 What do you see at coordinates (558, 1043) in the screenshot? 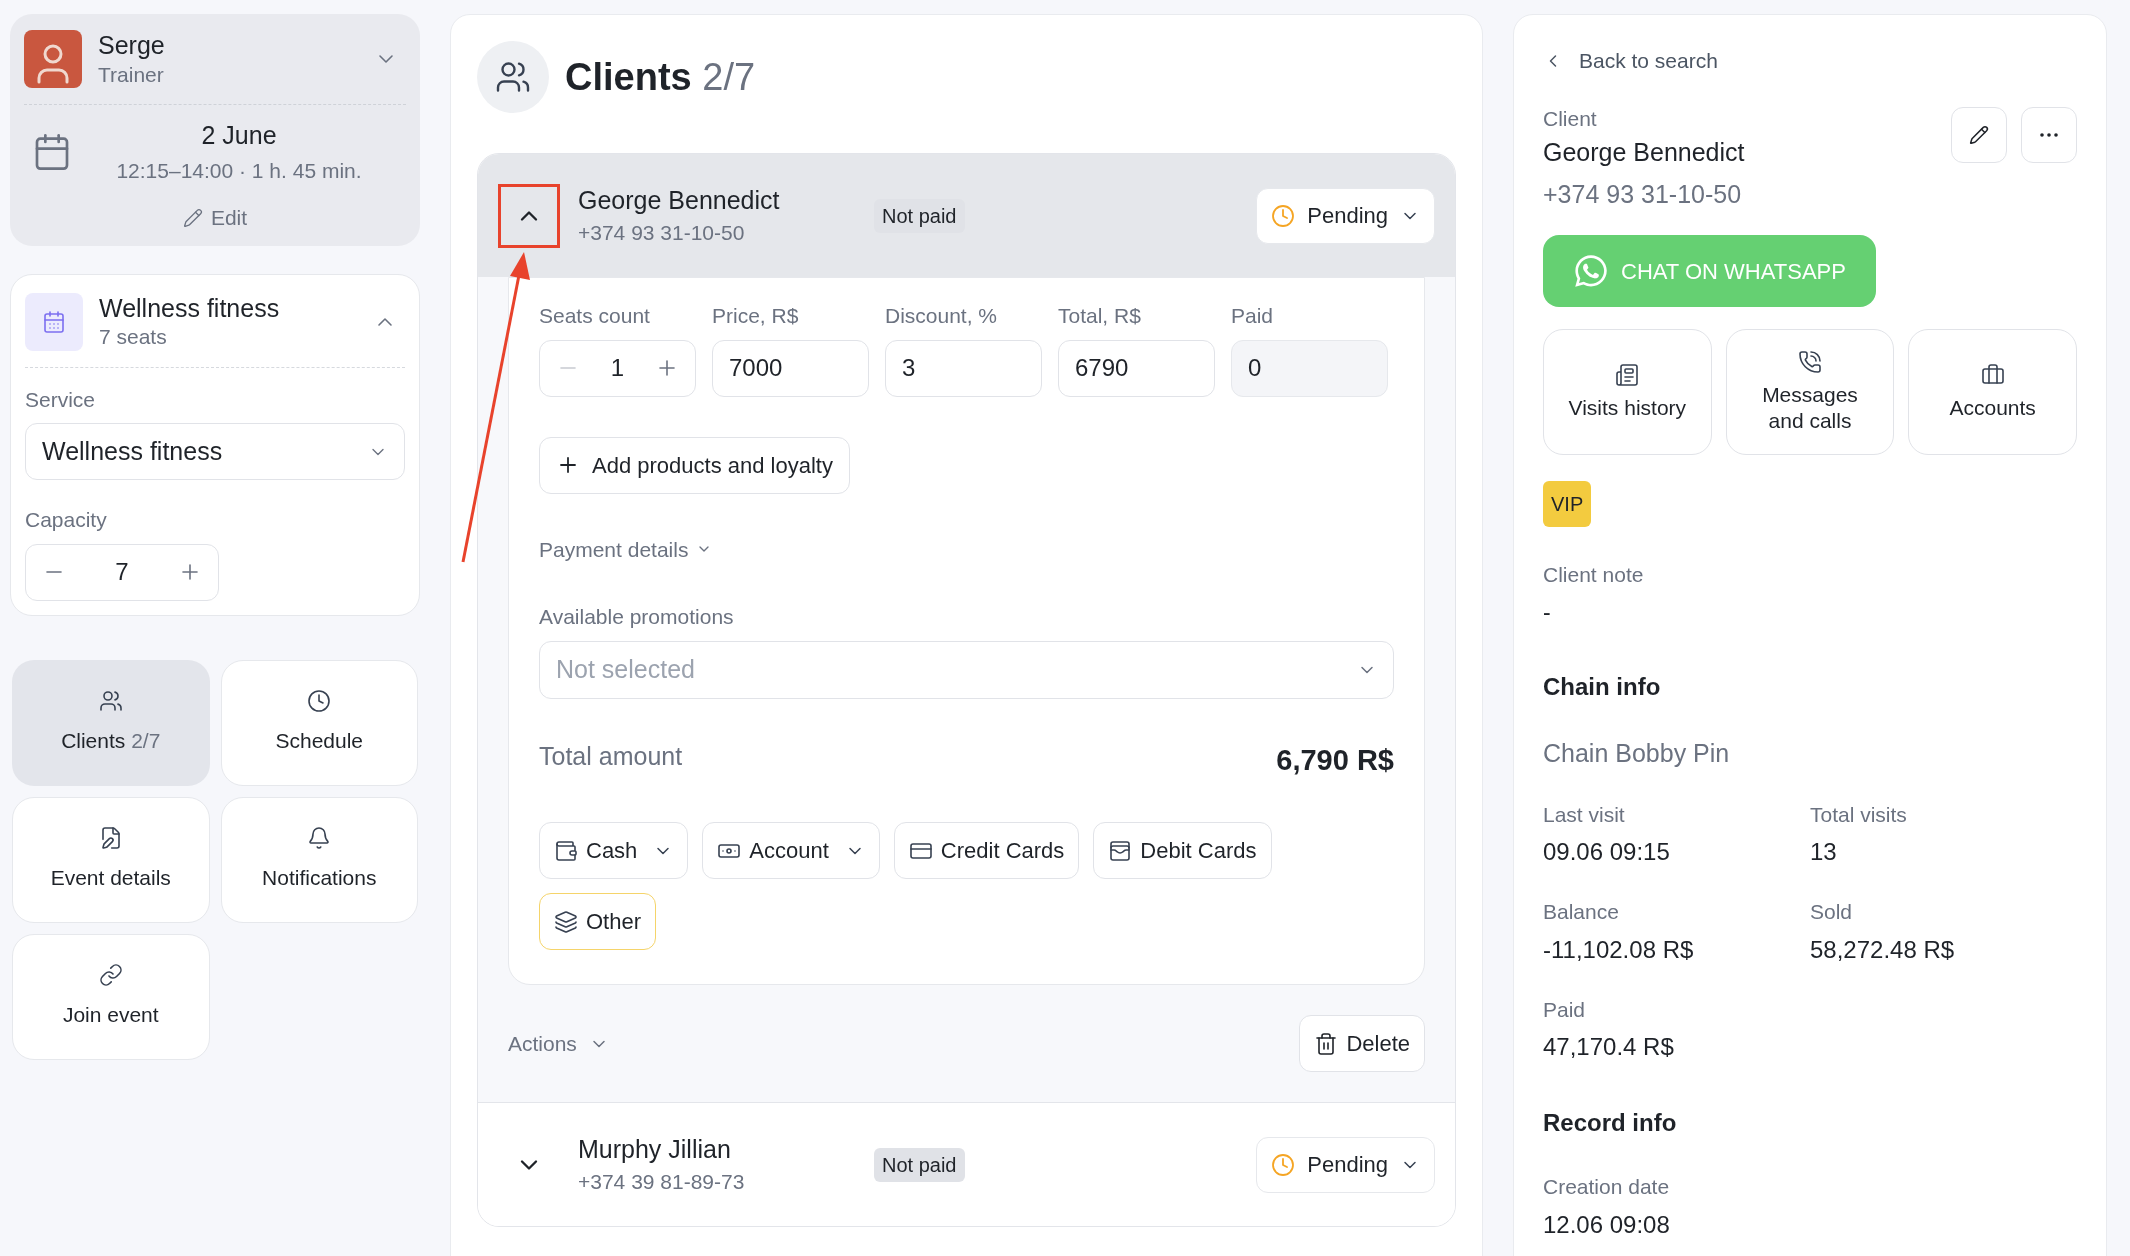
I see `actions-menu: Actions` at bounding box center [558, 1043].